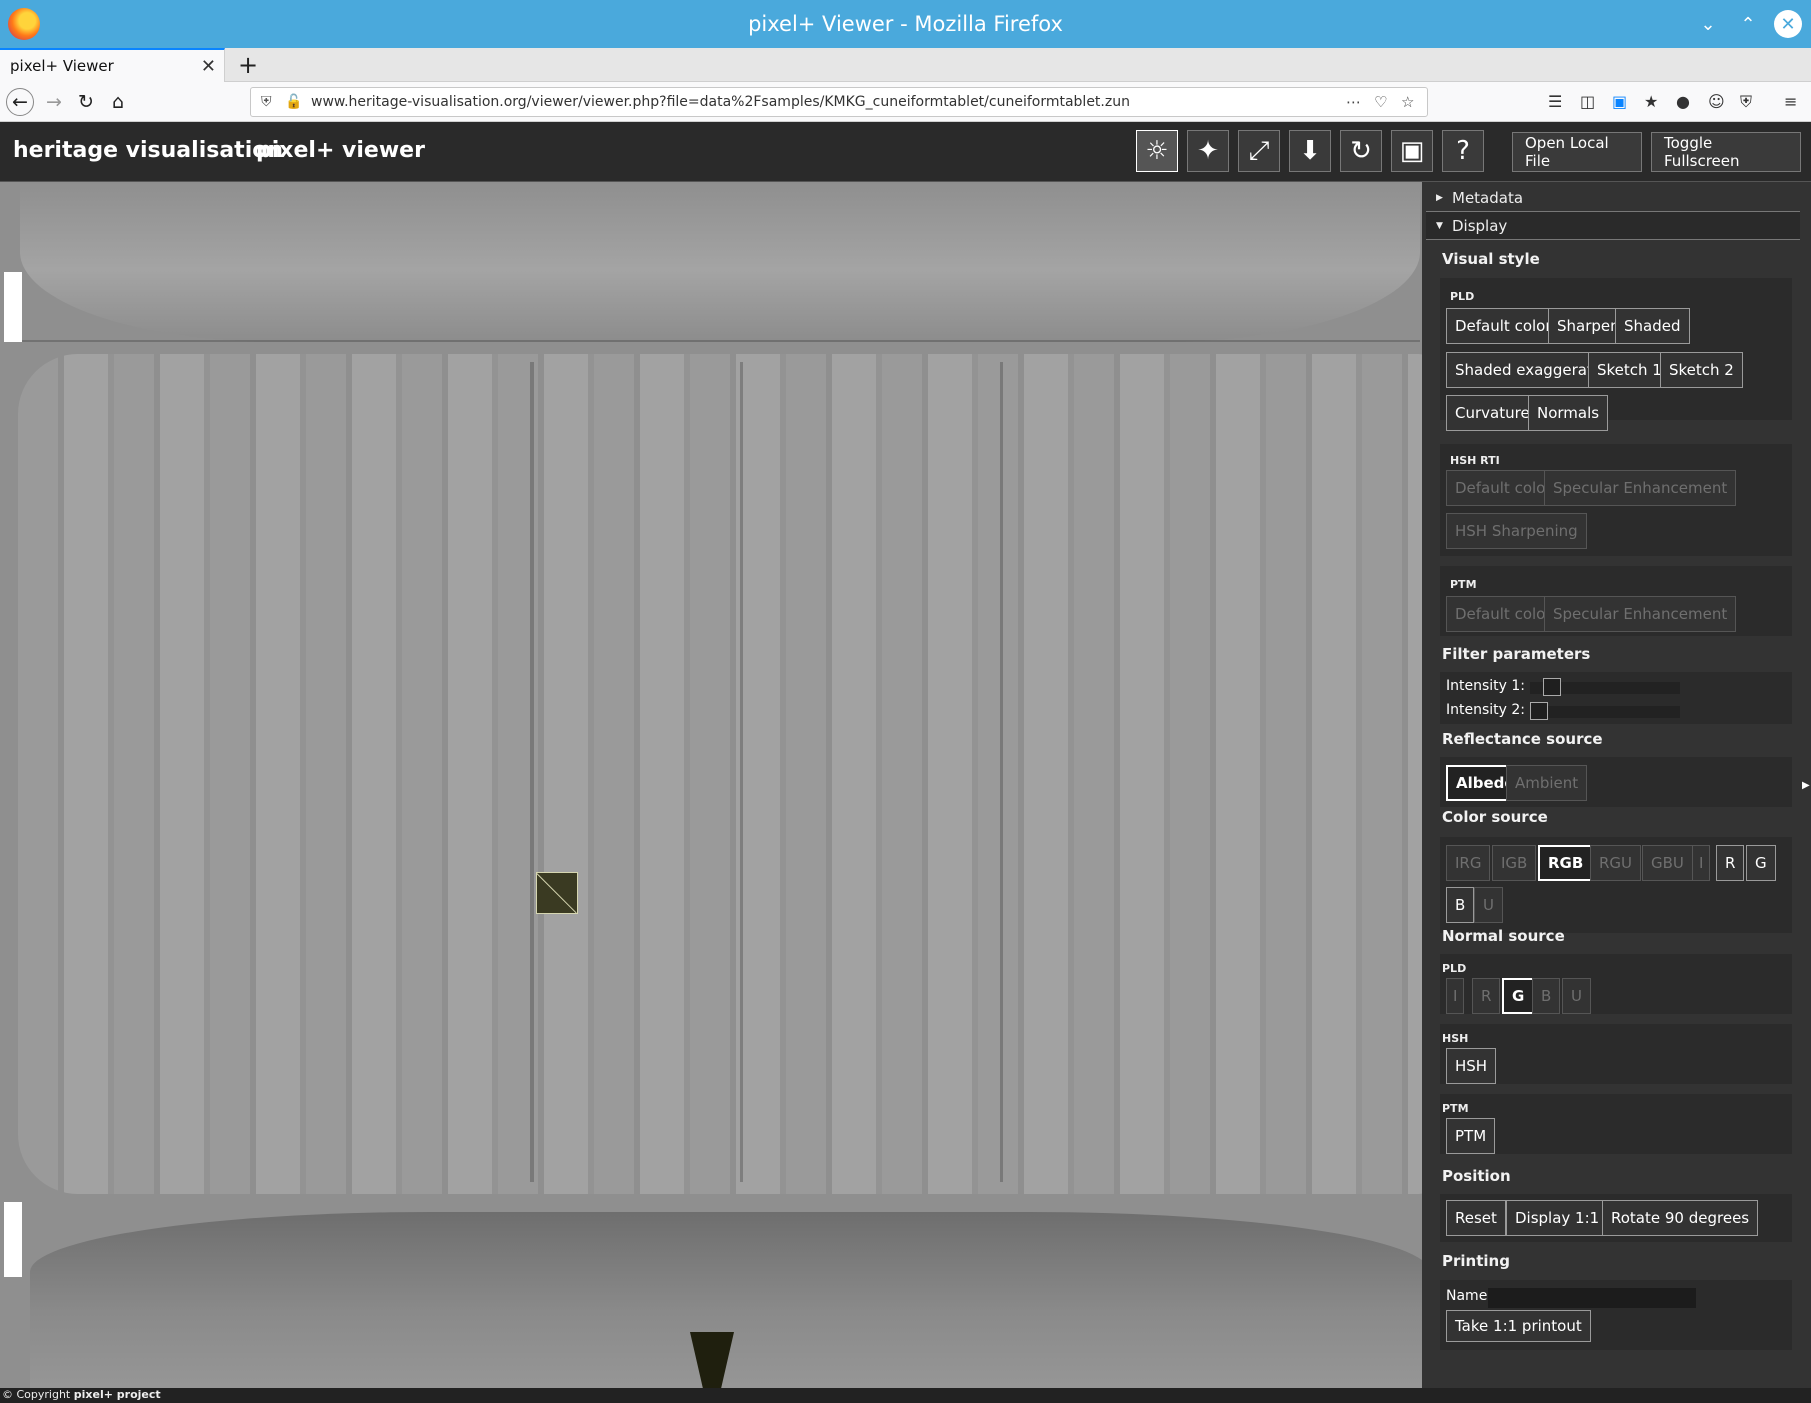 This screenshot has width=1811, height=1403. Describe the element at coordinates (1726, 152) in the screenshot. I see `toggle-fullscreen-button: Toggle Fullscreen` at that location.